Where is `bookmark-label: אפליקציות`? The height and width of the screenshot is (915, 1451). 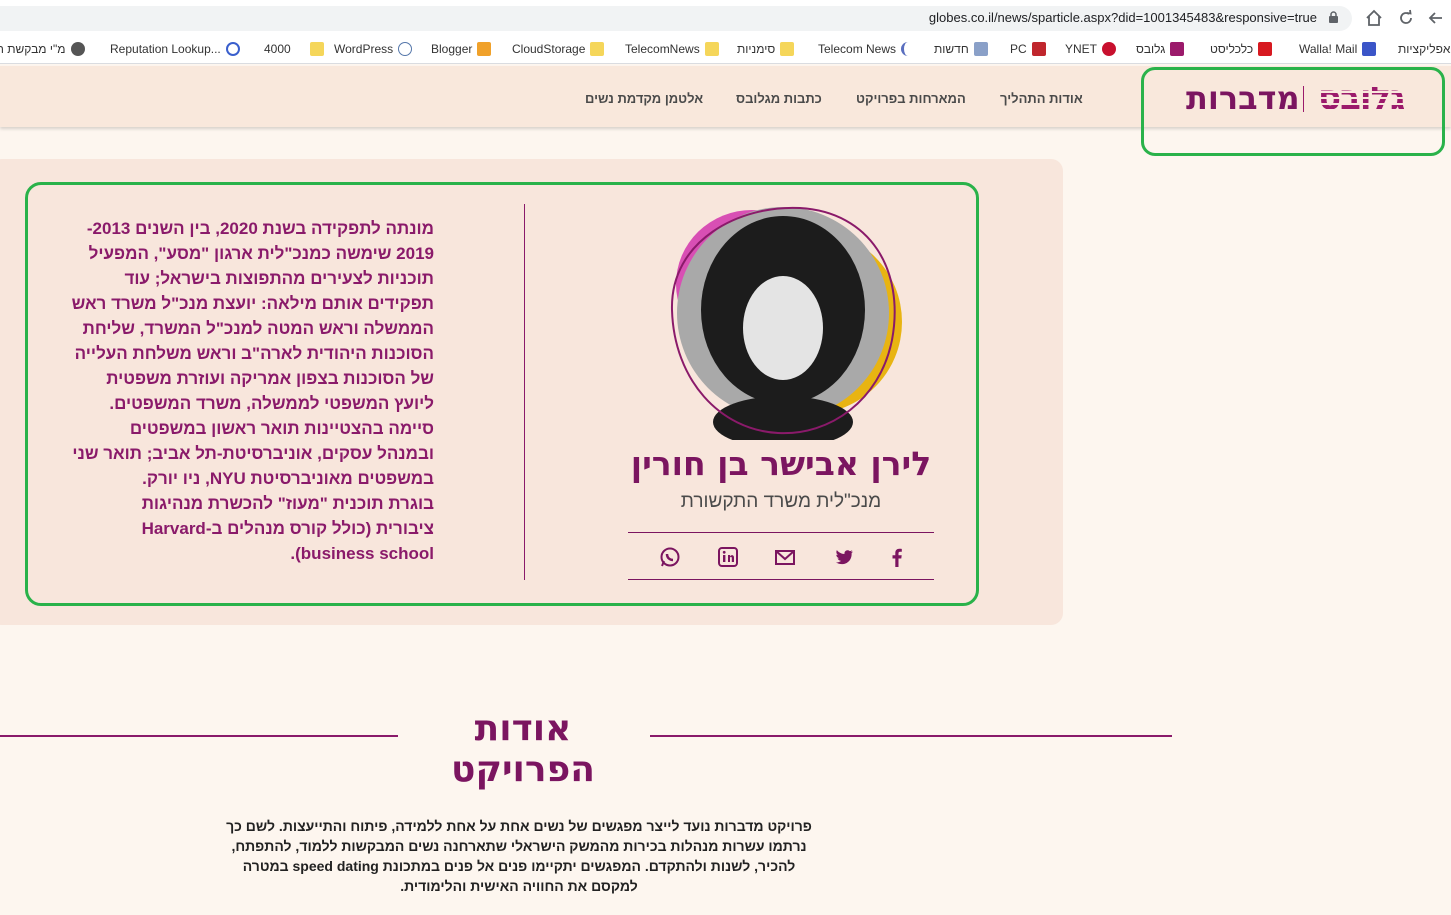 bookmark-label: אפליקציות is located at coordinates (1424, 49).